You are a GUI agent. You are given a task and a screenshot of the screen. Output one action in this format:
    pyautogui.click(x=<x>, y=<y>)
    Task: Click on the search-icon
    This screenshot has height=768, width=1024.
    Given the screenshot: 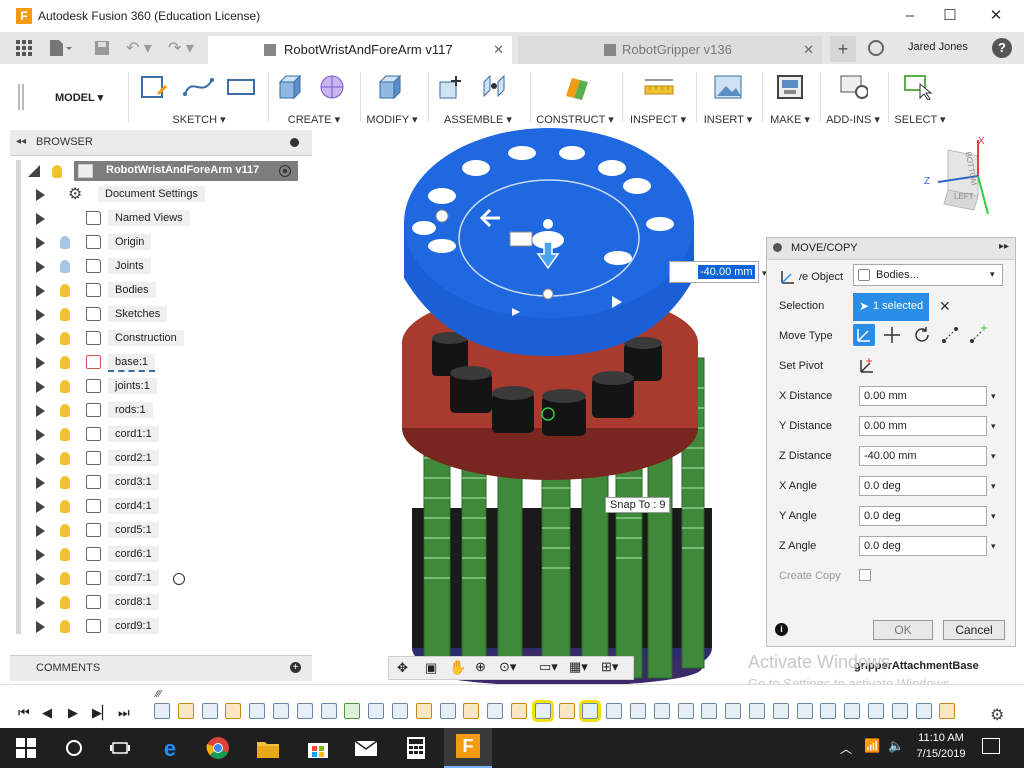 What is the action you would take?
    pyautogui.click(x=74, y=748)
    